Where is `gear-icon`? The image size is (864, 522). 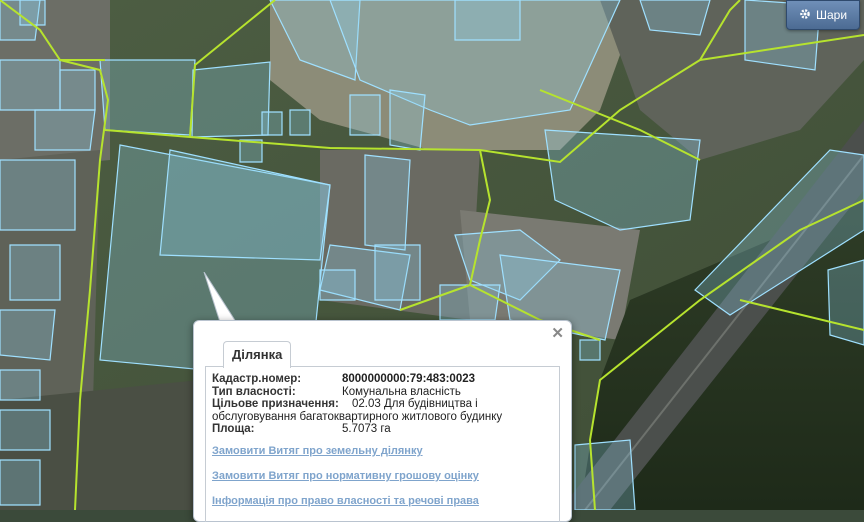 gear-icon is located at coordinates (805, 15).